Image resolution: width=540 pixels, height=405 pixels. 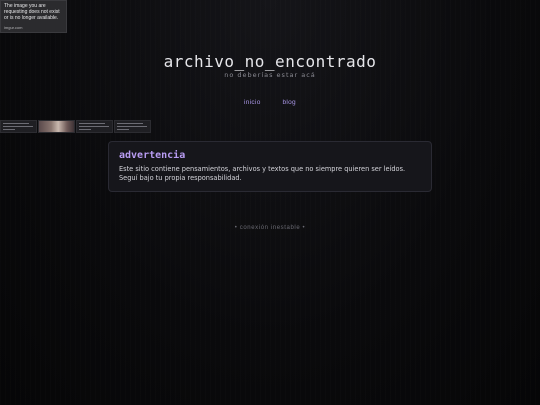 I want to click on page-subtitle: no deberías estar acá, so click(x=270, y=75).